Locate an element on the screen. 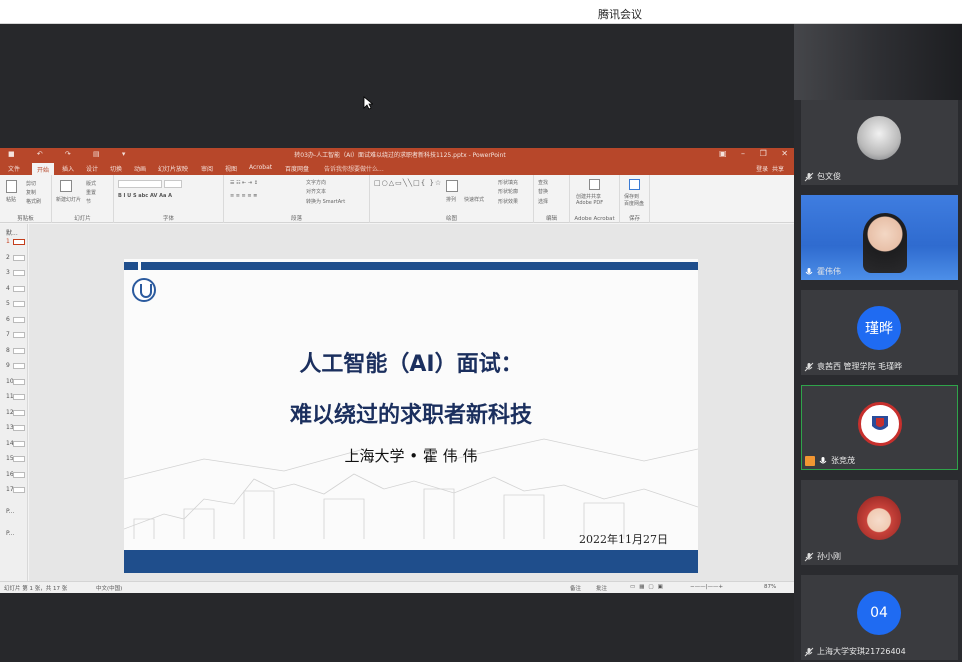 The width and height of the screenshot is (962, 662). align-text-button: 对齐文本 is located at coordinates (316, 191).